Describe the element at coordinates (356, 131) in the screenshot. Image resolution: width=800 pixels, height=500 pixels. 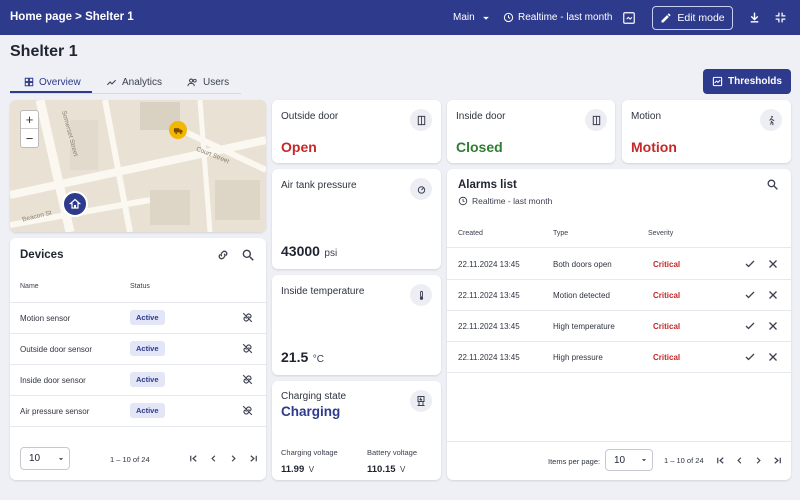
I see `outside-door-card: Outside door Open` at that location.